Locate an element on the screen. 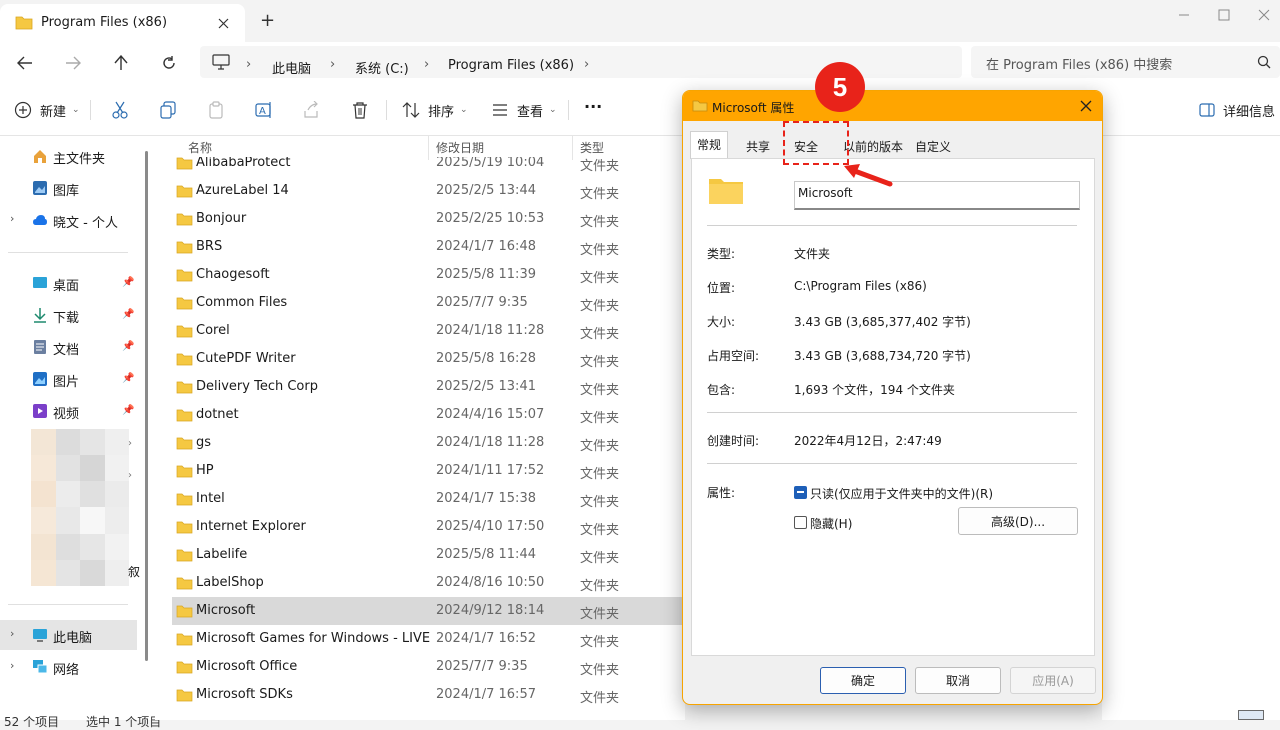 The height and width of the screenshot is (730, 1280). column-header-type: 类型 is located at coordinates (592, 147).